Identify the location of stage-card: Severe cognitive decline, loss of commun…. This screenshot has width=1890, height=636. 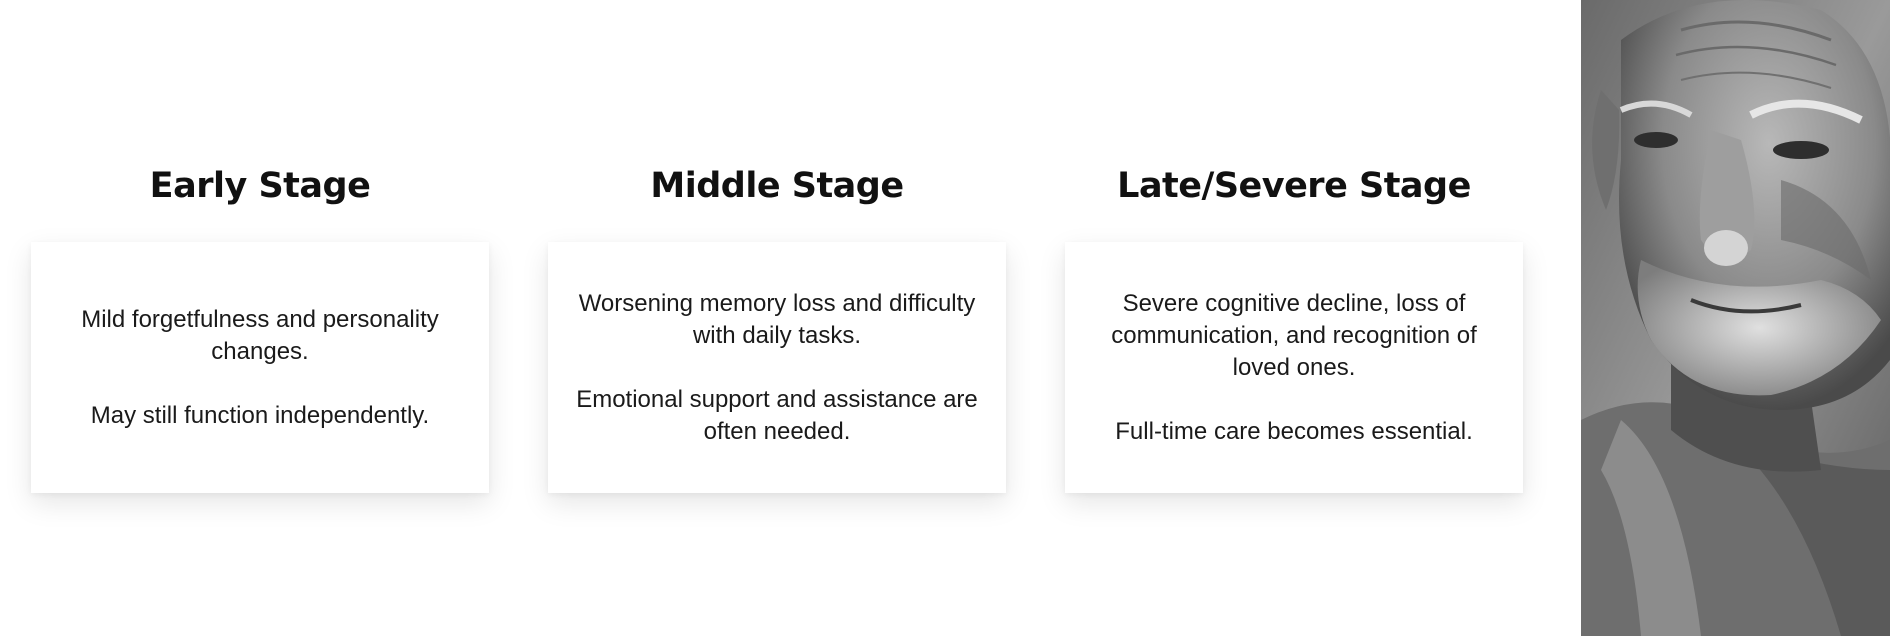
(1294, 367).